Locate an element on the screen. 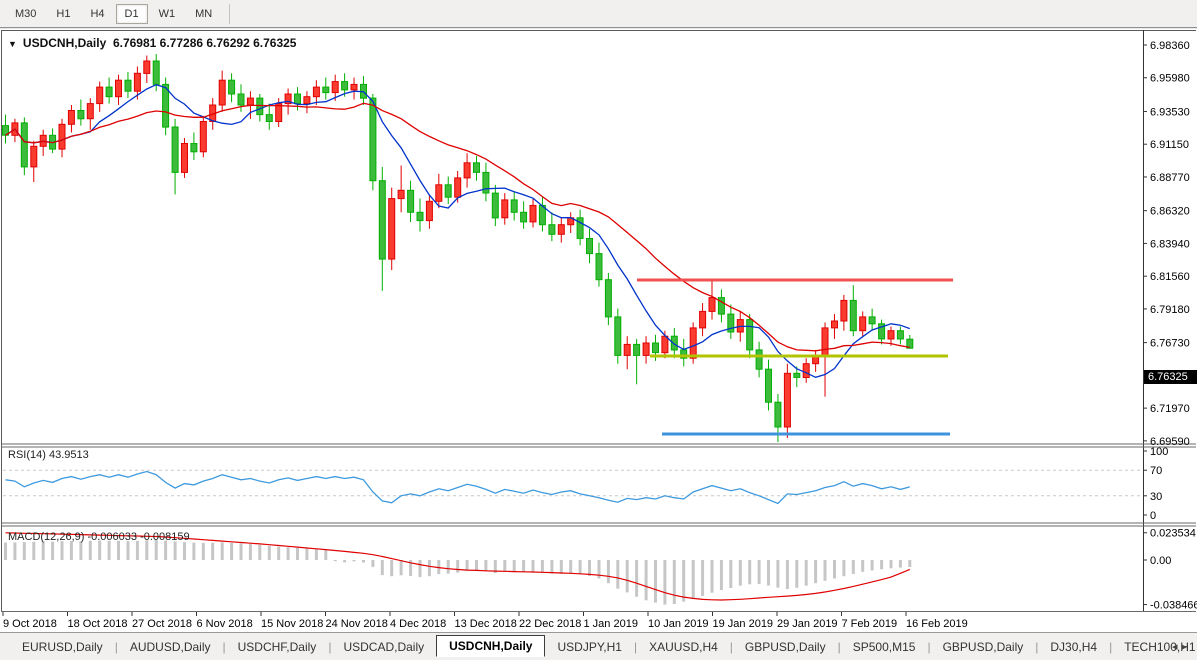  price-axis-label: 6.88770 is located at coordinates (1170, 178).